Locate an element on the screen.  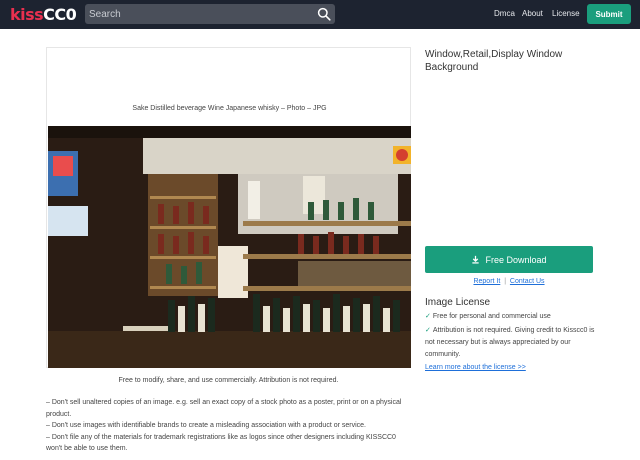
top-navbar: kissCC0 Dmca About License Submit is located at coordinates (320, 14).